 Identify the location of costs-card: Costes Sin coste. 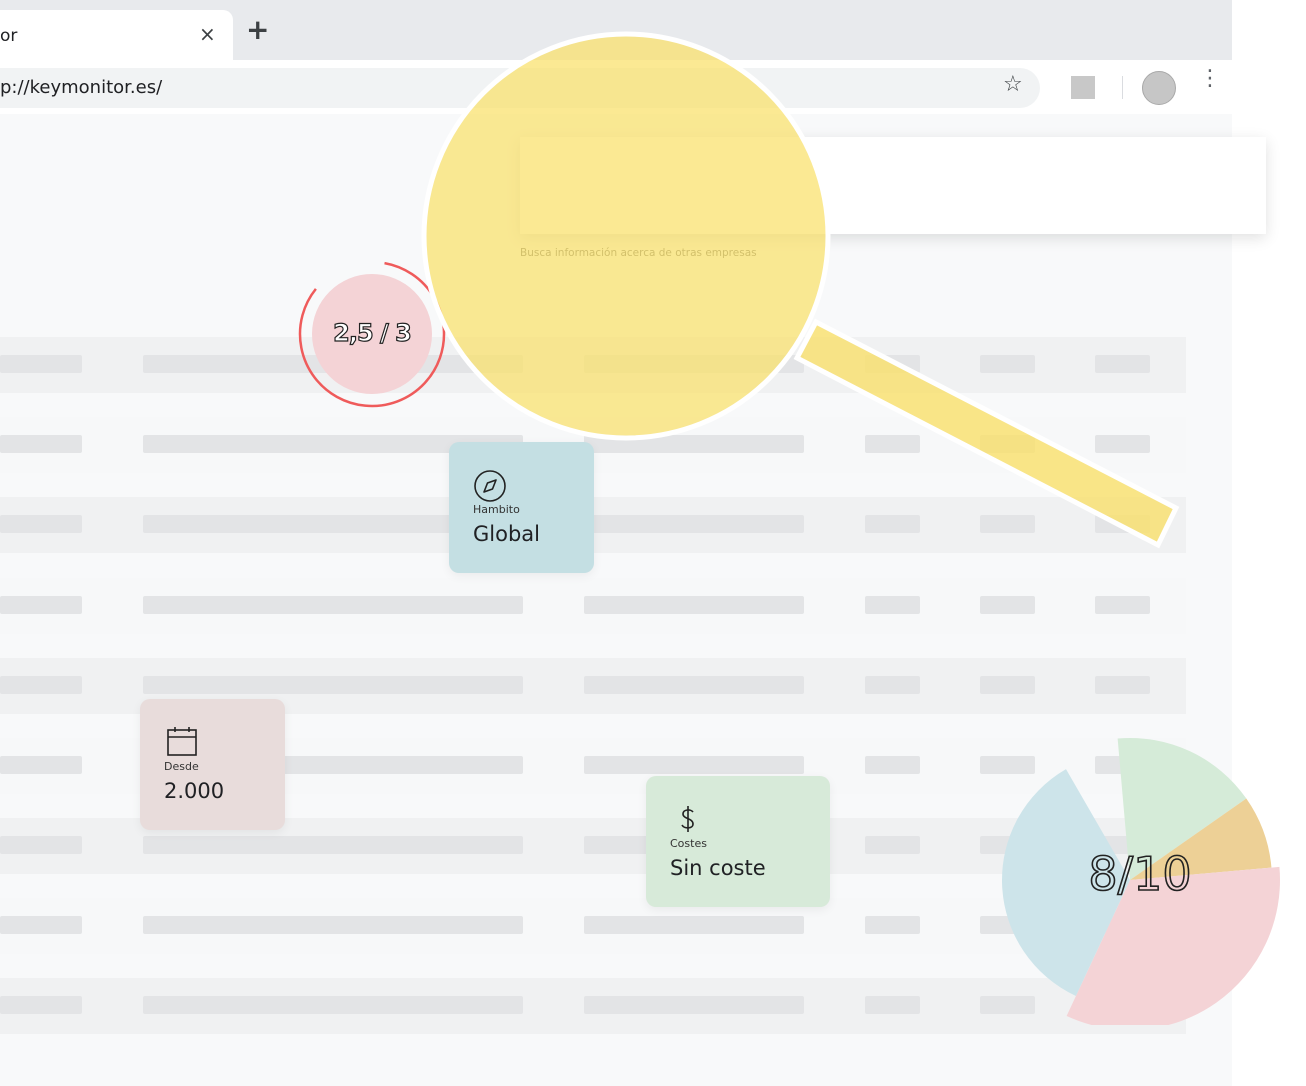
(738, 841).